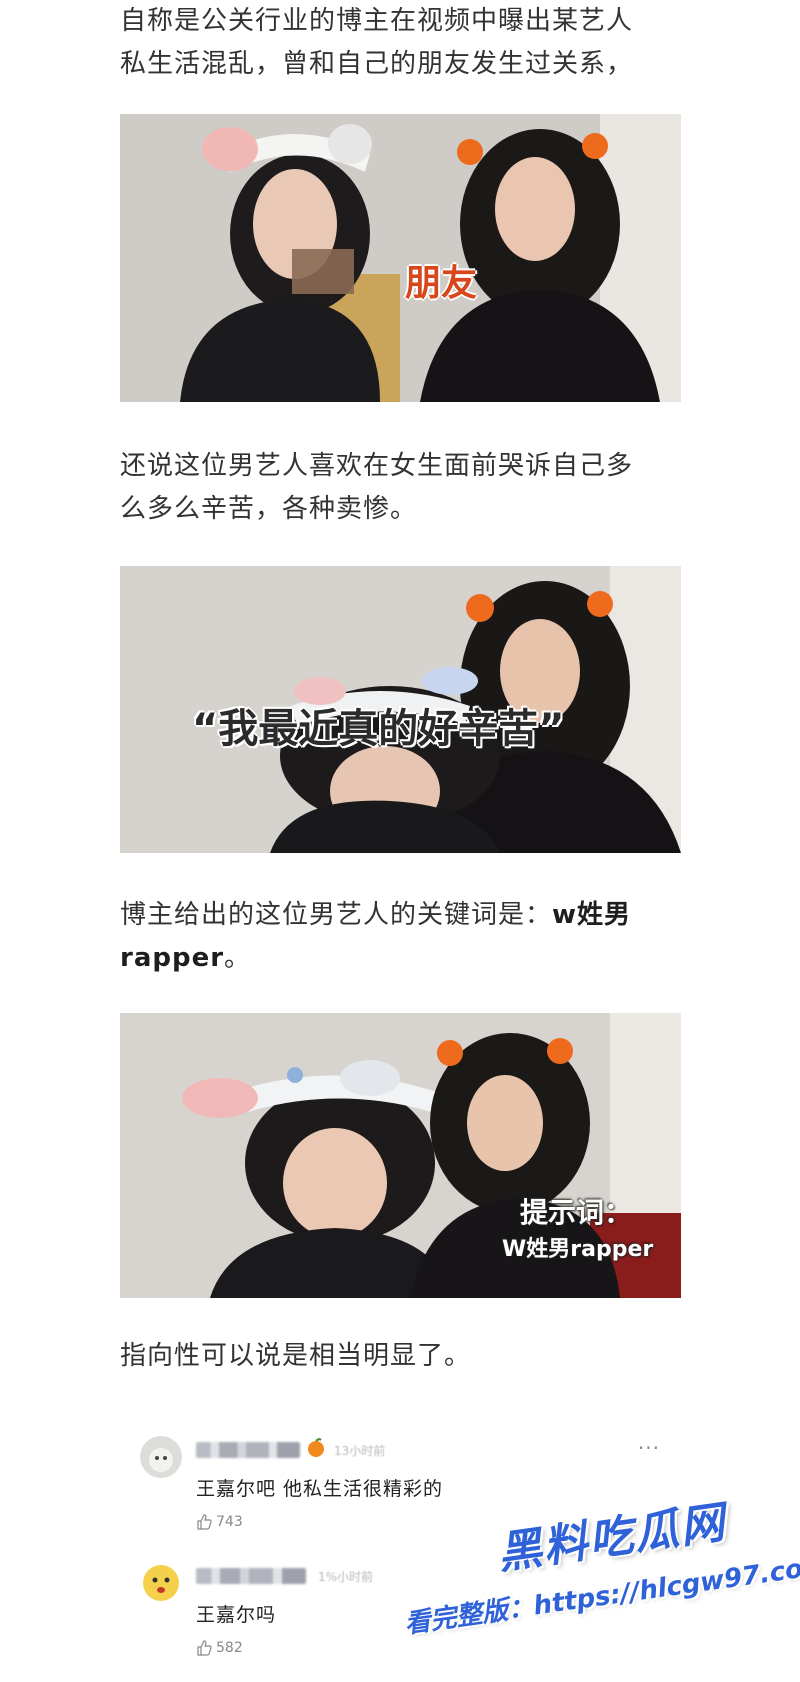  Describe the element at coordinates (346, 1577) in the screenshot. I see `comment-time: 1%小时前` at that location.